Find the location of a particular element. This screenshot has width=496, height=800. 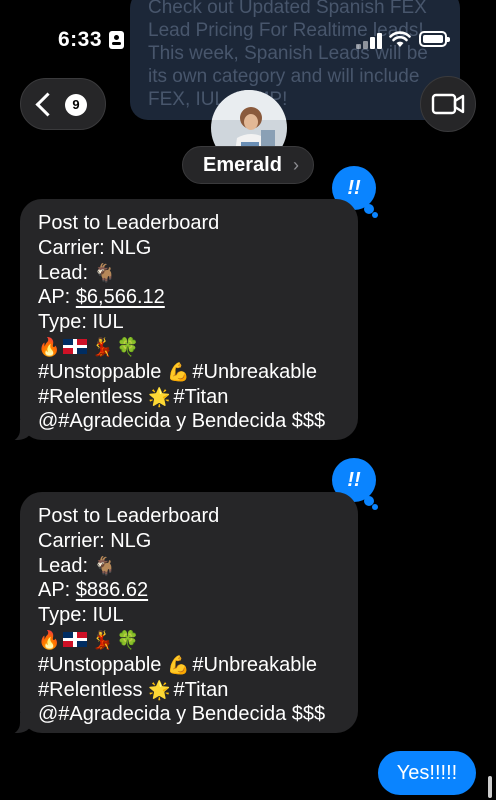

cellular-signal-icon is located at coordinates (369, 41).